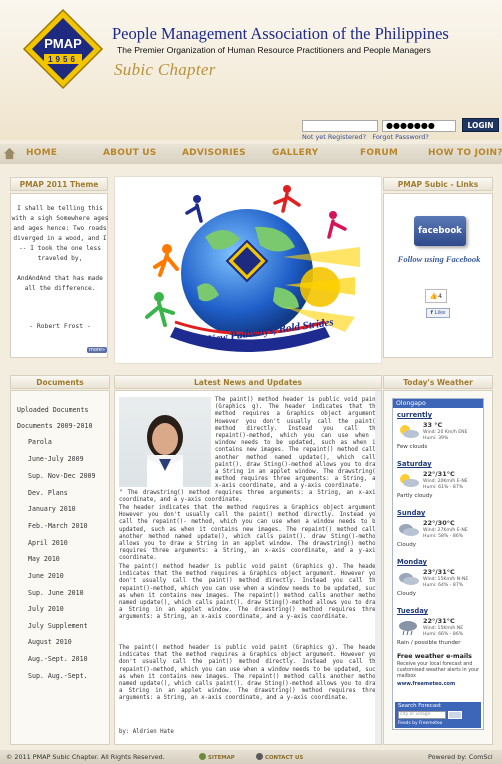  Describe the element at coordinates (406, 545) in the screenshot. I see `weather-day-condition: Cloudy` at that location.